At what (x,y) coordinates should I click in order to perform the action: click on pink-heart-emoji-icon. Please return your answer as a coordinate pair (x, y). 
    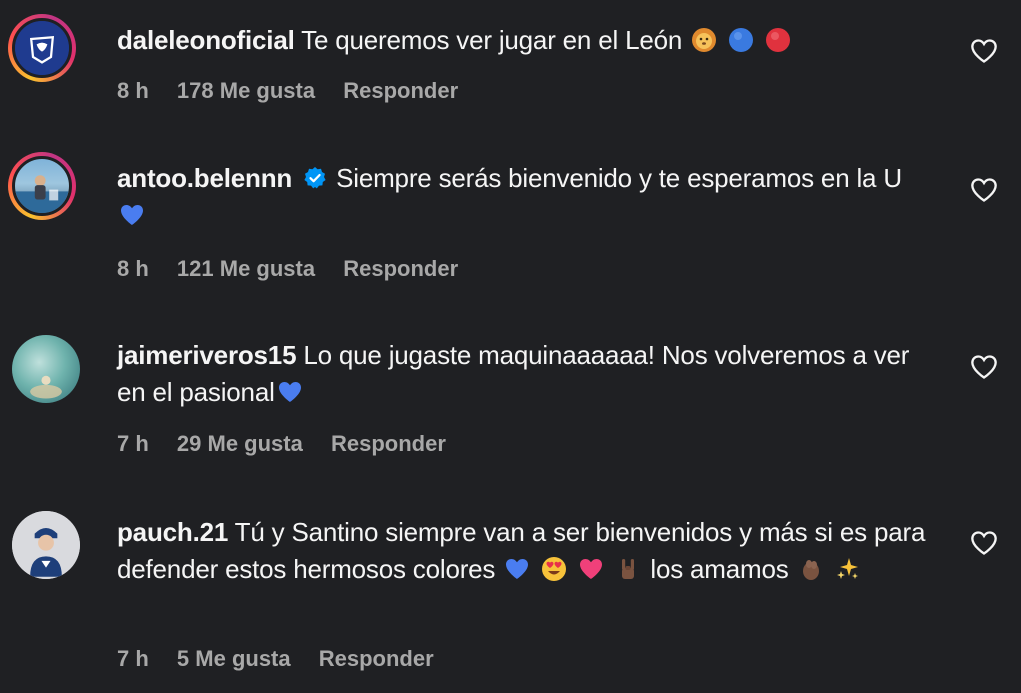
    Looking at the image, I should click on (591, 569).